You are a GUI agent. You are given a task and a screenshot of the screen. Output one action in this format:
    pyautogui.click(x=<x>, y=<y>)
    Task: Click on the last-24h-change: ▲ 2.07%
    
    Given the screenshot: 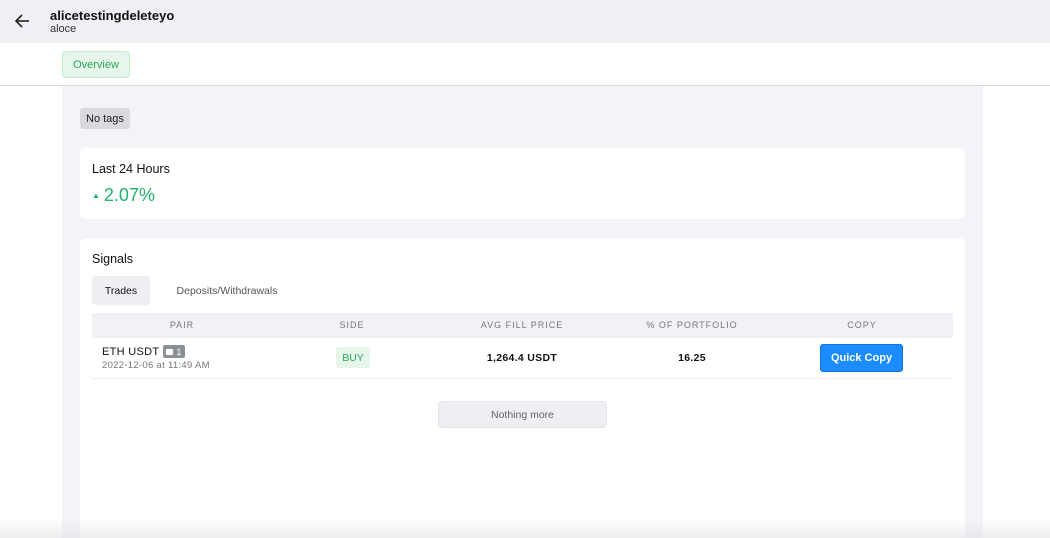 What is the action you would take?
    pyautogui.click(x=123, y=195)
    